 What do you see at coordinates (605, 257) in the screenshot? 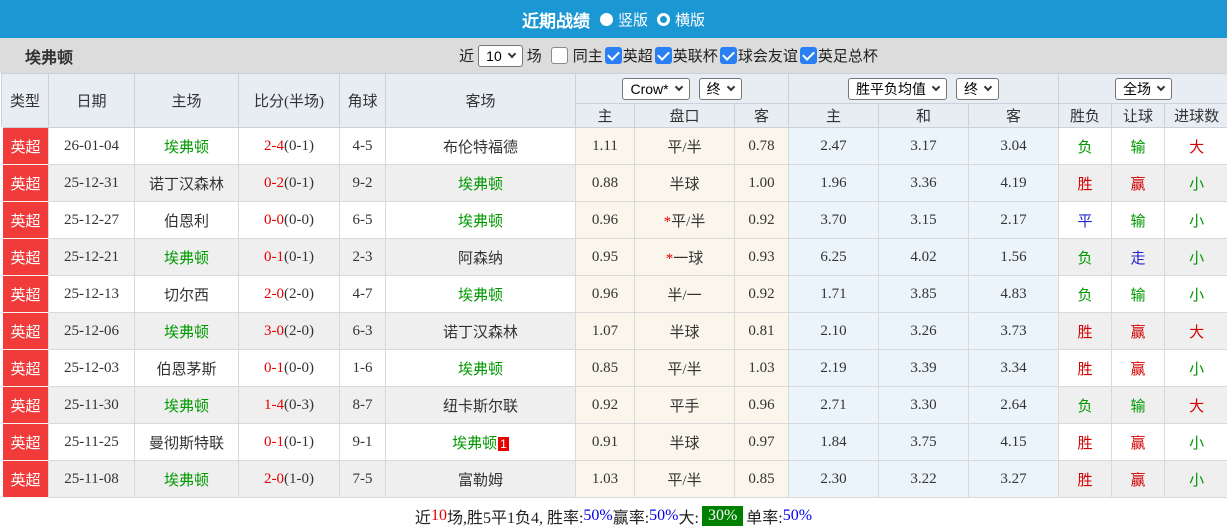
I see `odds-home-cell: 0.95` at bounding box center [605, 257].